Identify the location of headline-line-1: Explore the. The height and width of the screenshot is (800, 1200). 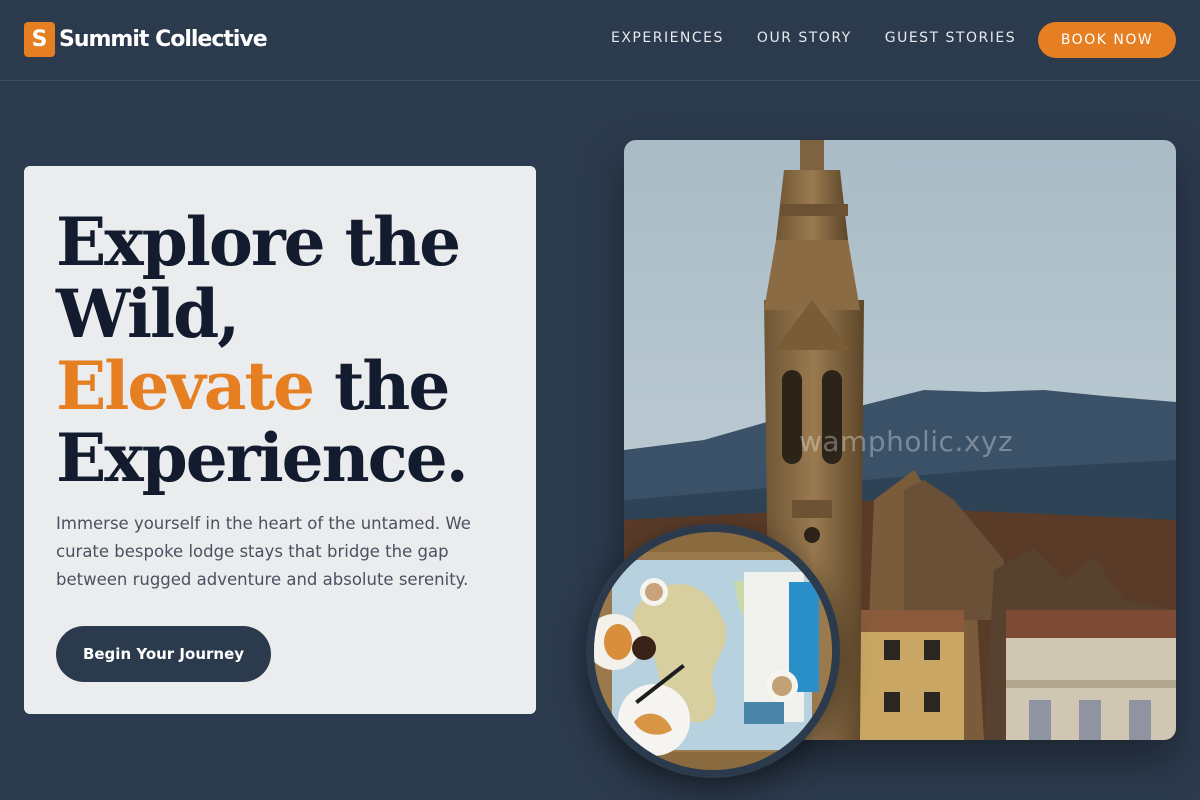
(258, 242).